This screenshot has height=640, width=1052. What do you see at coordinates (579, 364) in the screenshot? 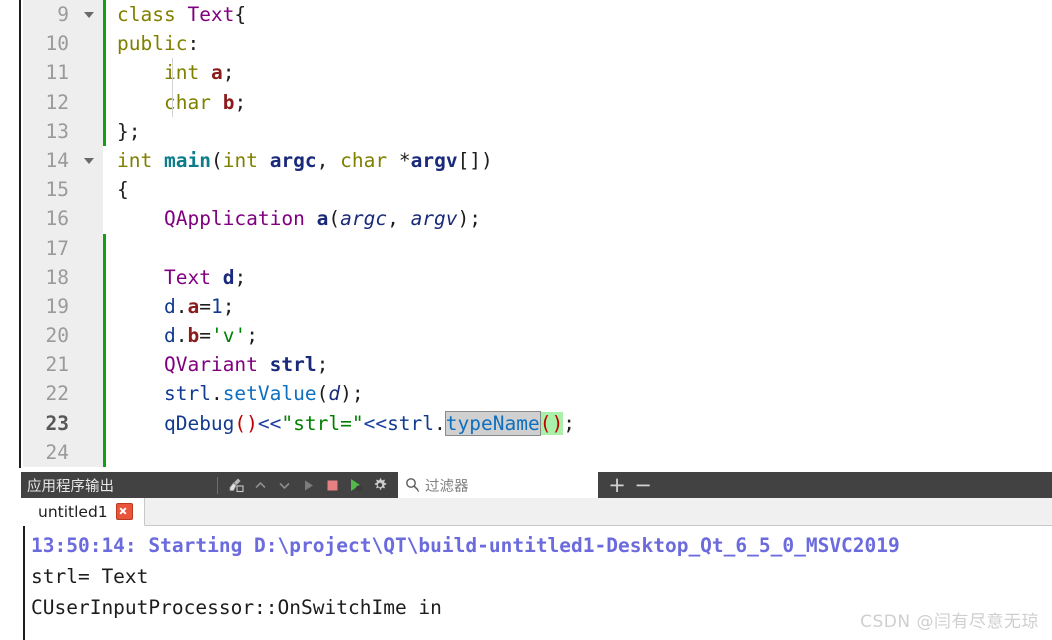
I see `code-text: QVariant strl;` at bounding box center [579, 364].